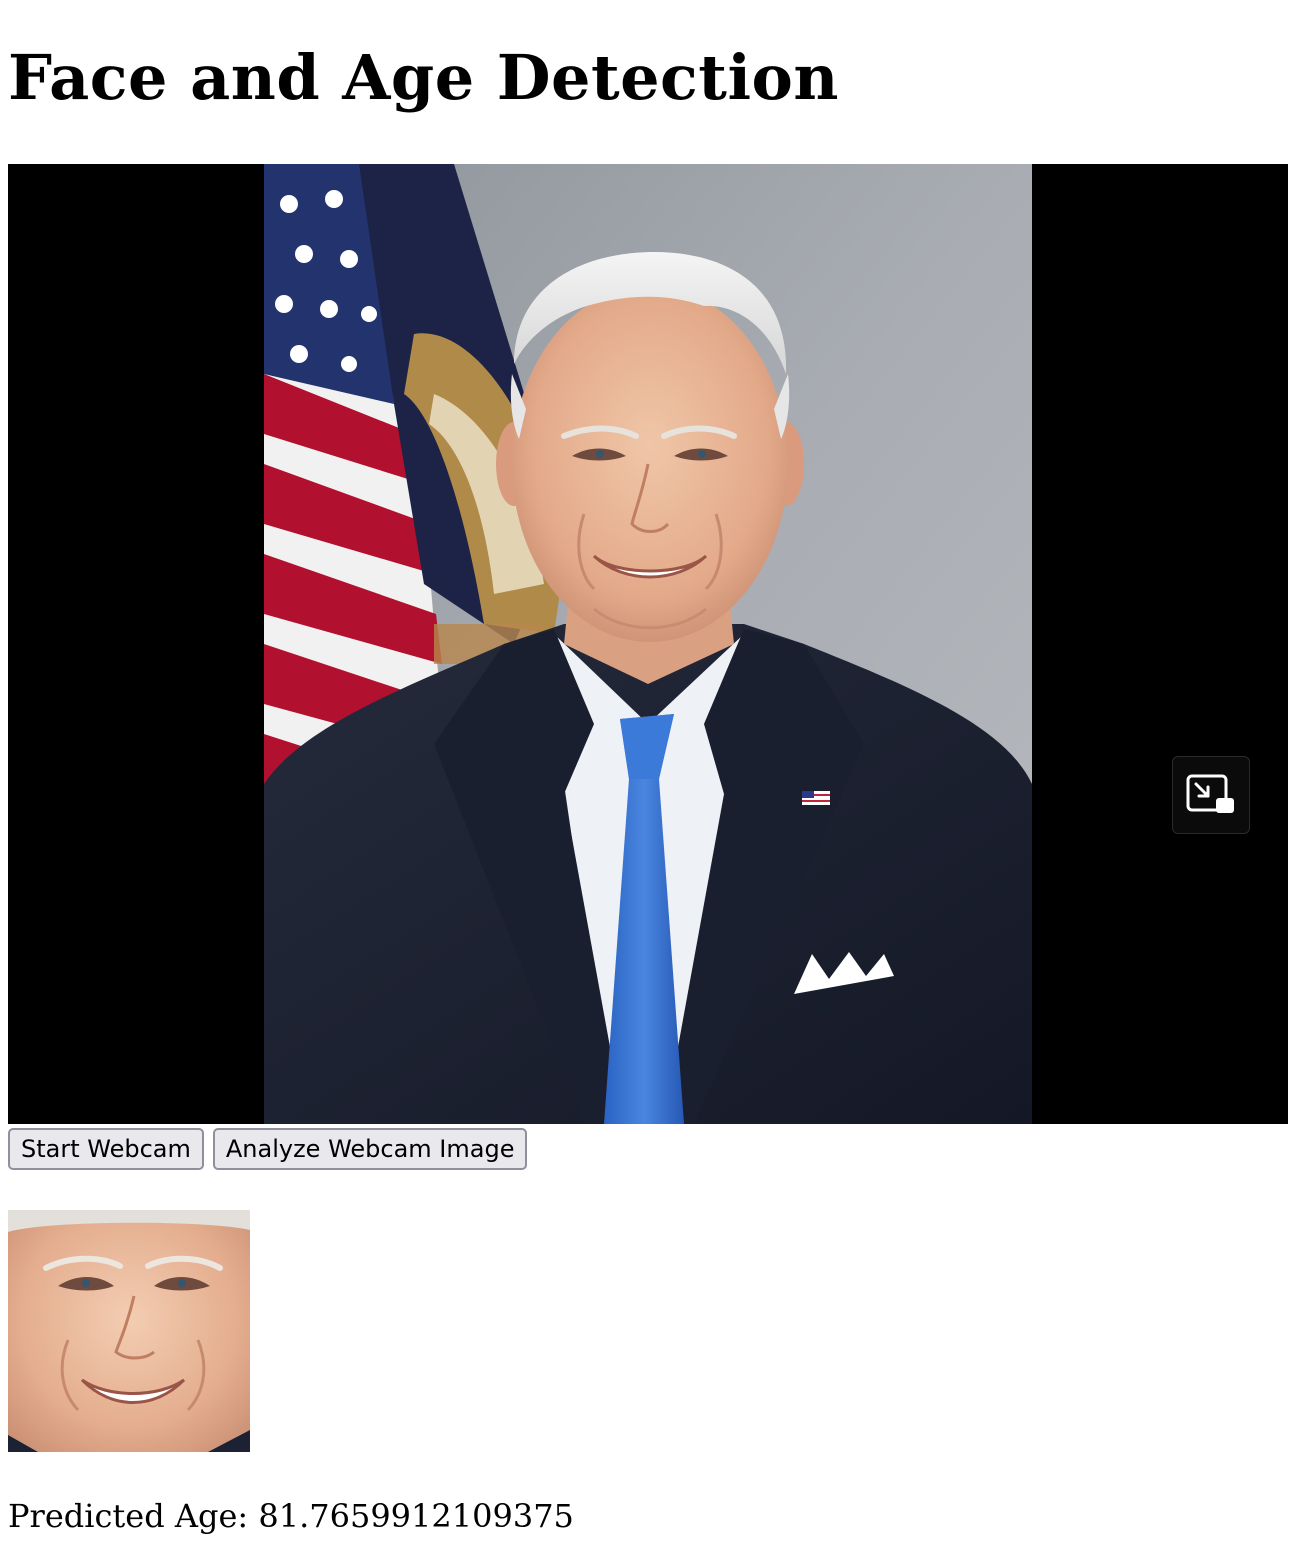 This screenshot has height=1562, width=1306. I want to click on predicted-age-text: Predicted Age: 81.7659912109375, so click(291, 1516).